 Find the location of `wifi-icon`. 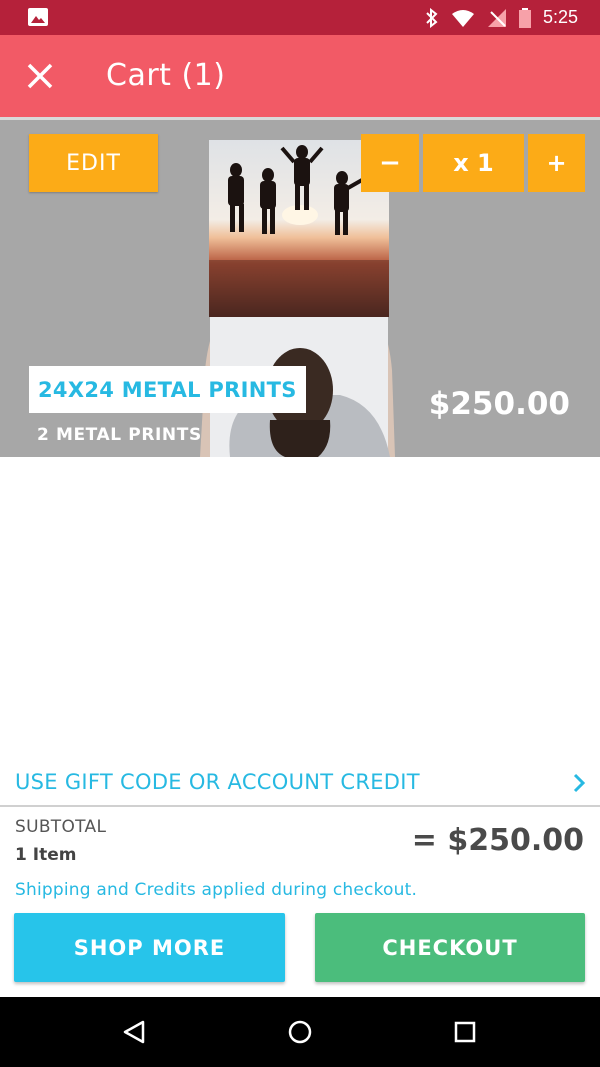

wifi-icon is located at coordinates (462, 18).